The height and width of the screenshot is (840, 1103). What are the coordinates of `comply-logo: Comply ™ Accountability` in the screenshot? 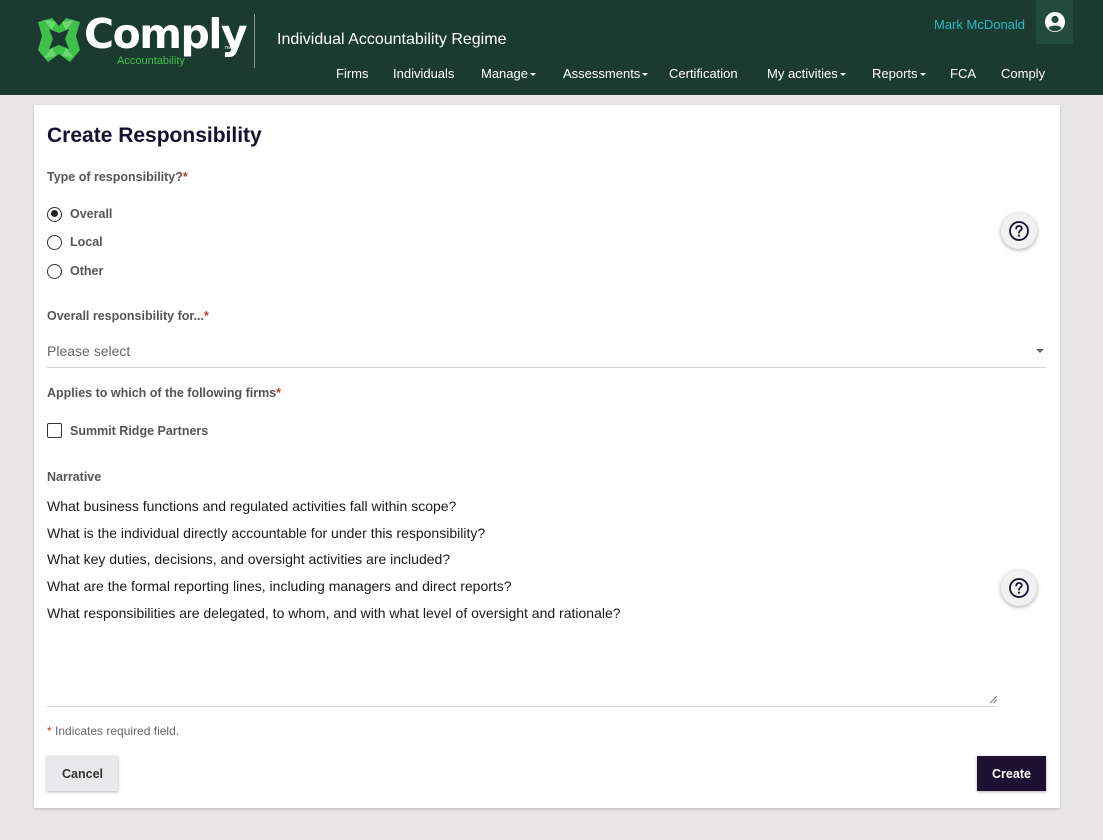 It's located at (141, 40).